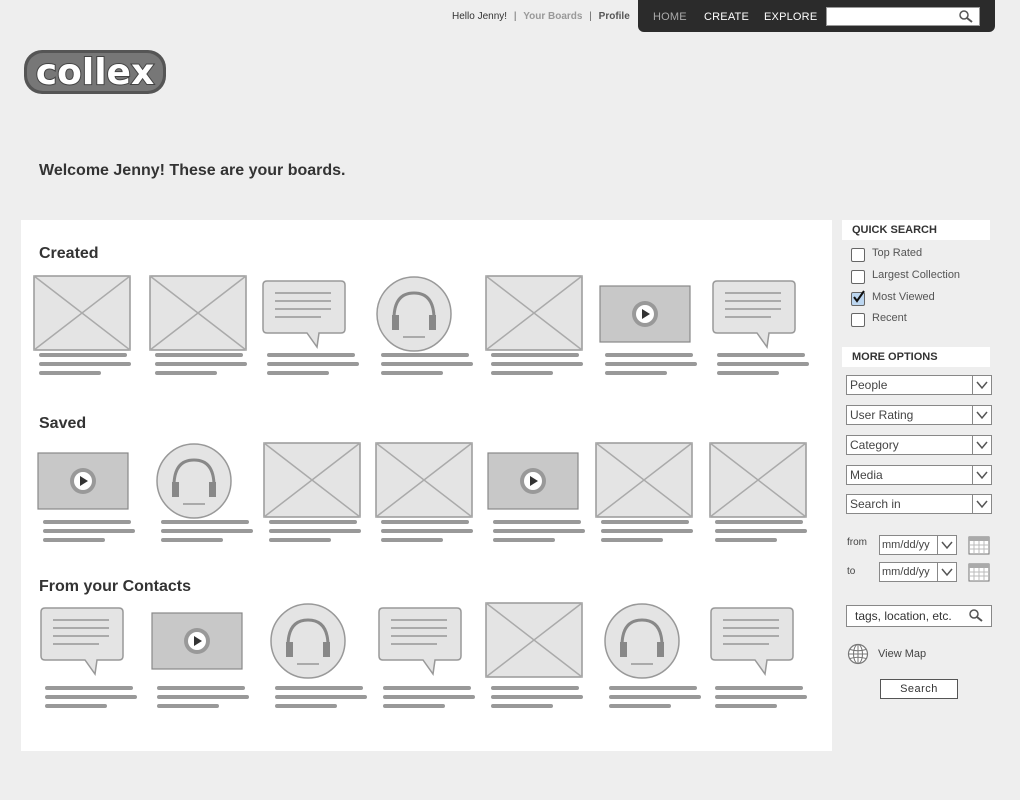  What do you see at coordinates (552, 16) in the screenshot?
I see `your-boards-link: Your Boards` at bounding box center [552, 16].